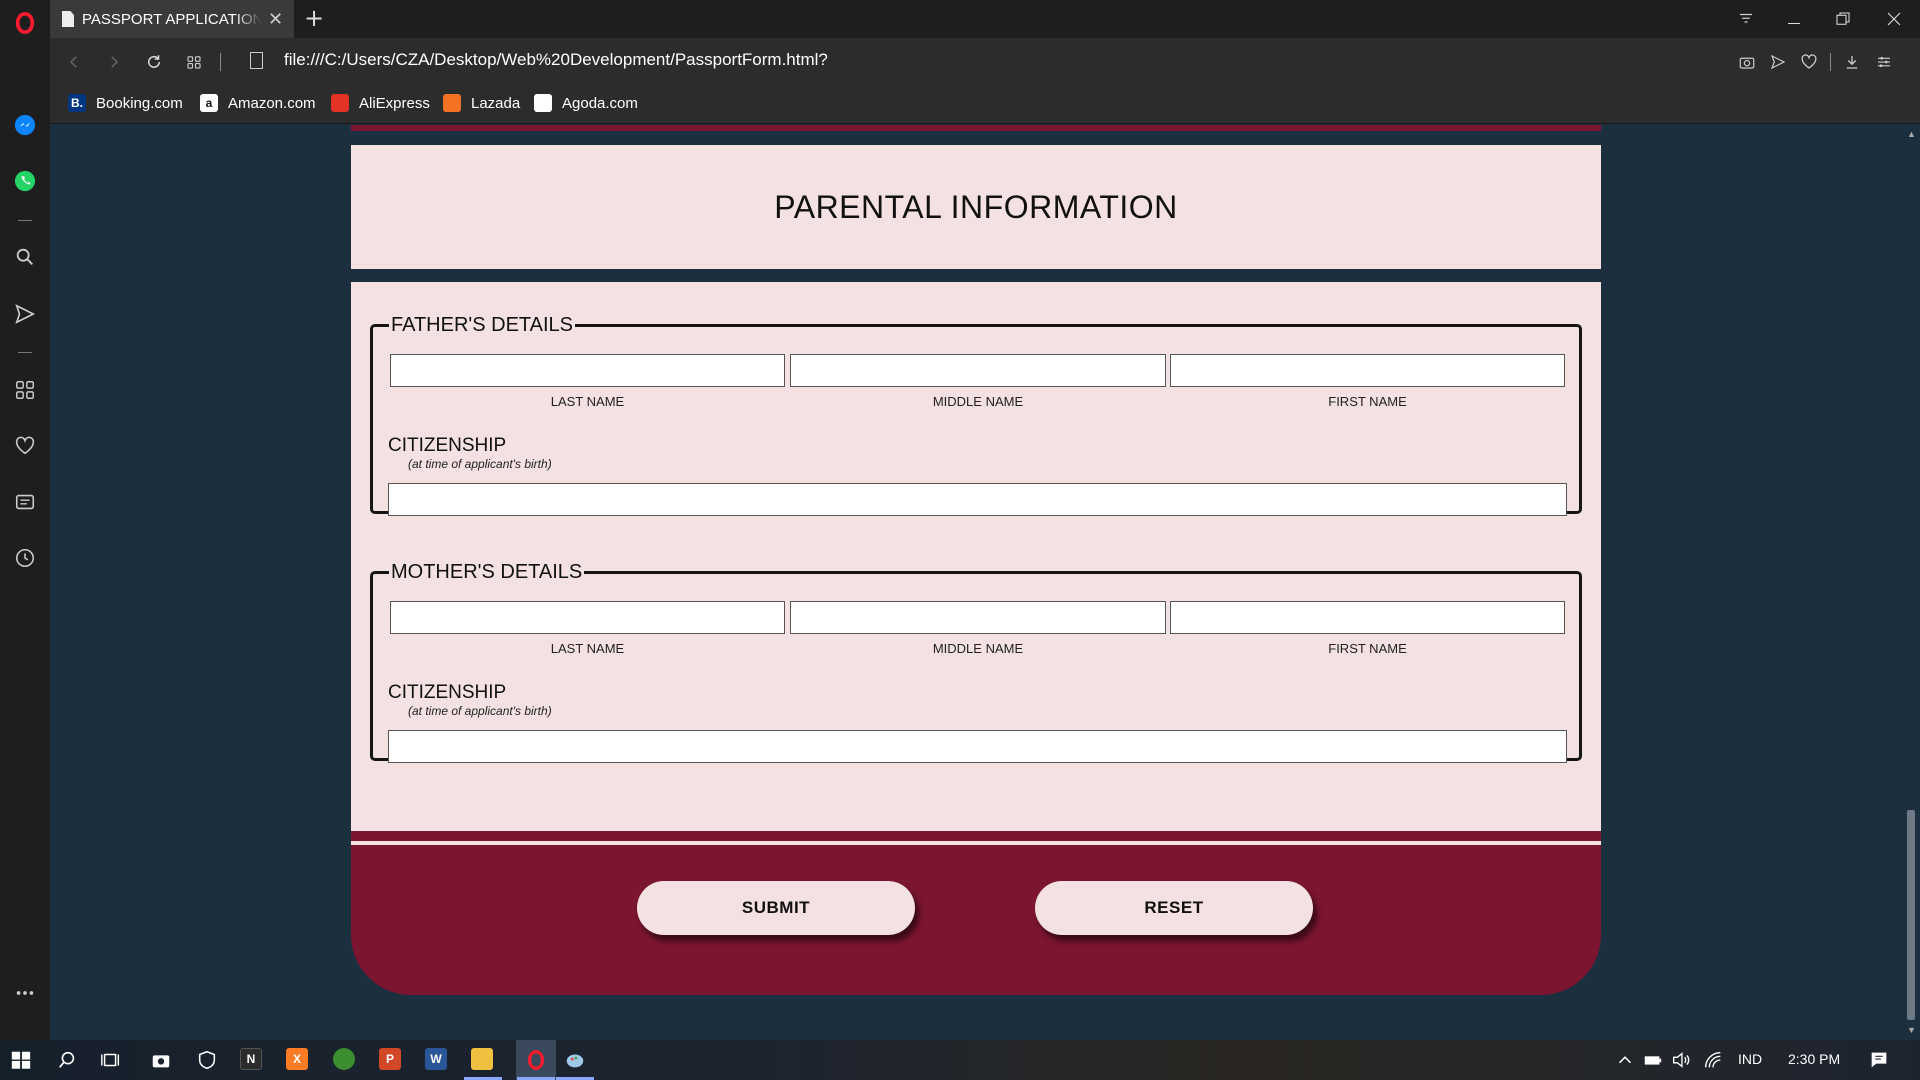 Image resolution: width=1920 pixels, height=1080 pixels. I want to click on bookmark-label: Agoda.com, so click(600, 103).